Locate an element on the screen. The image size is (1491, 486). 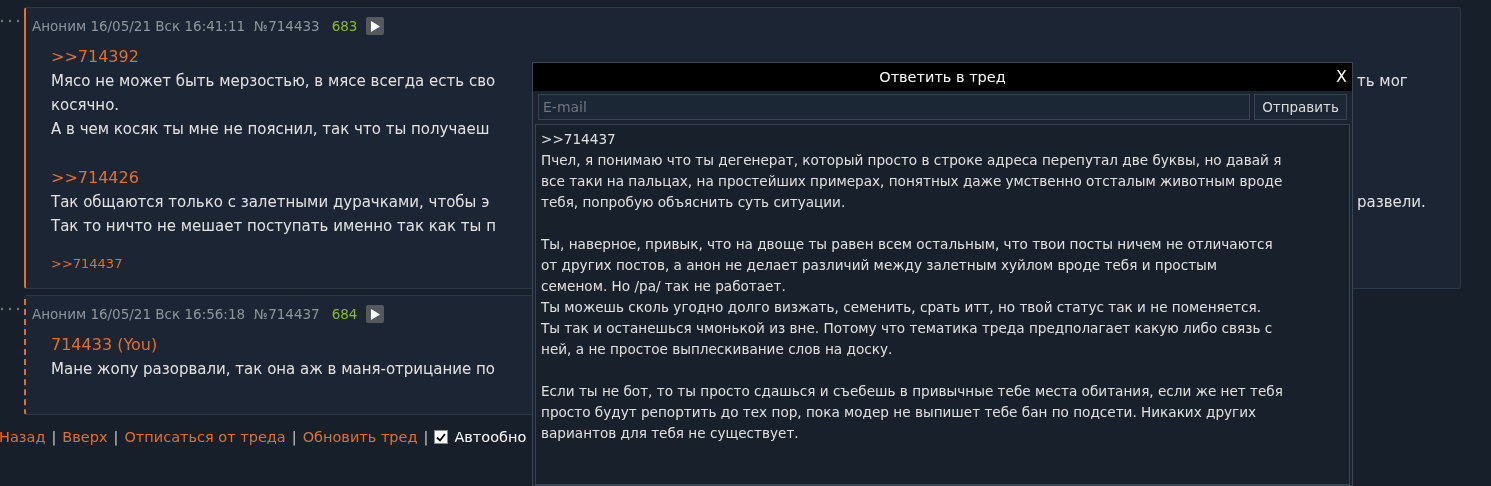
submit-button: Отправить is located at coordinates (1300, 107).